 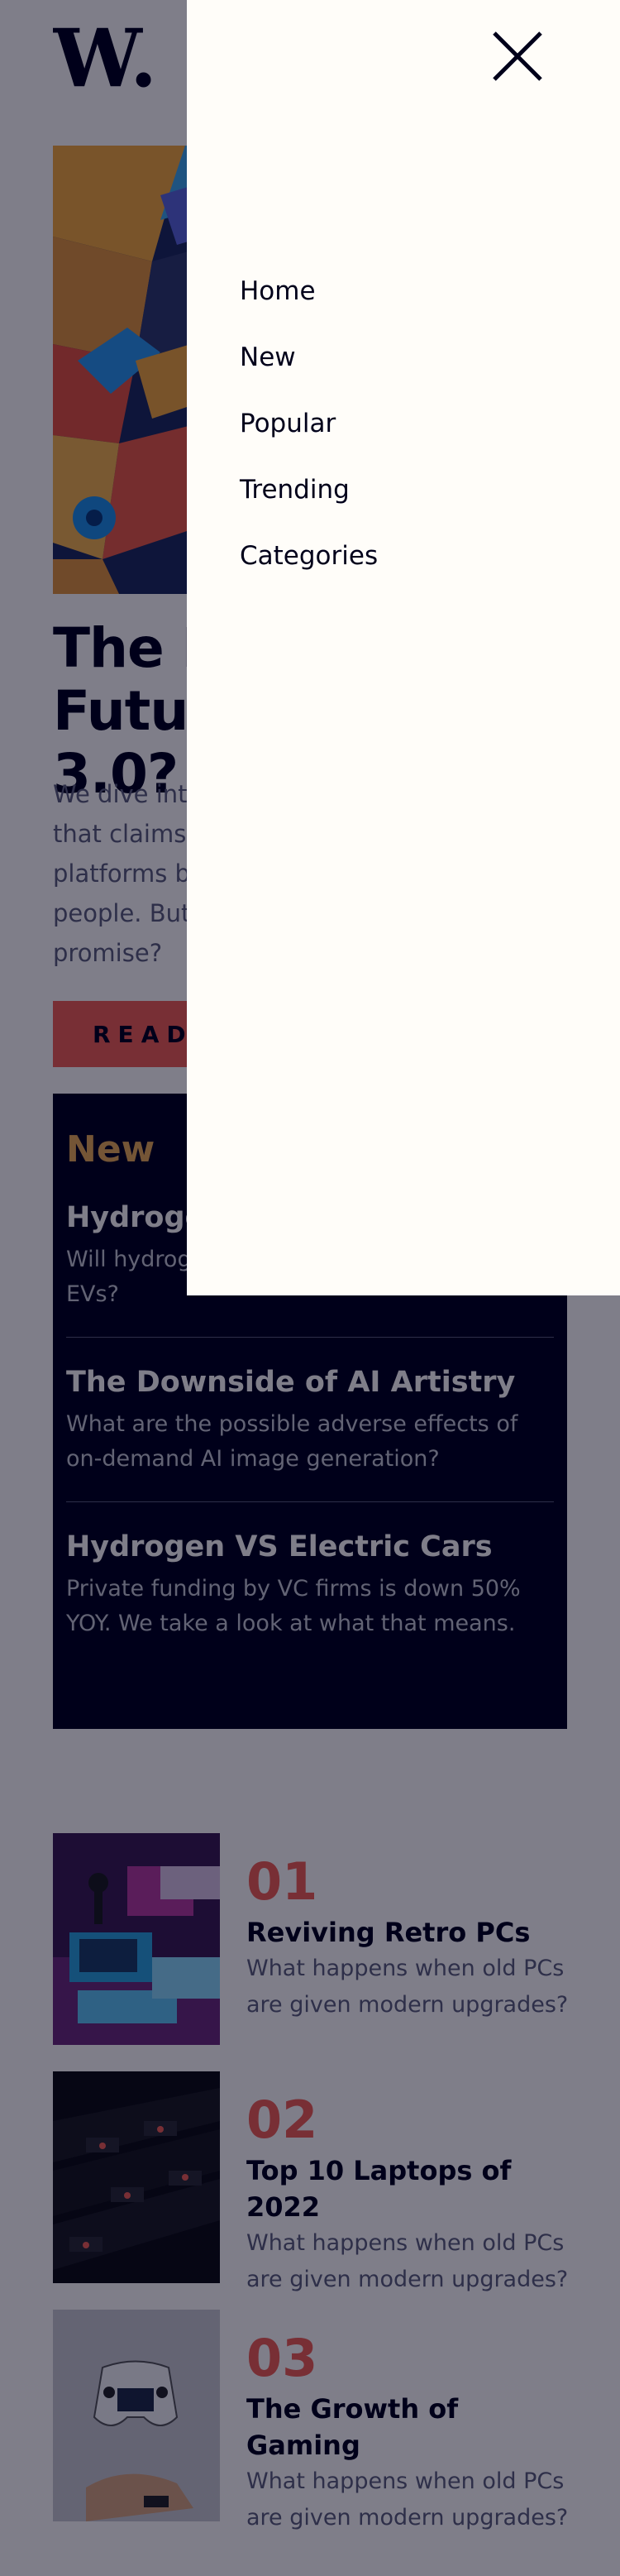 I want to click on nav-item-trending: Trending, so click(x=309, y=505).